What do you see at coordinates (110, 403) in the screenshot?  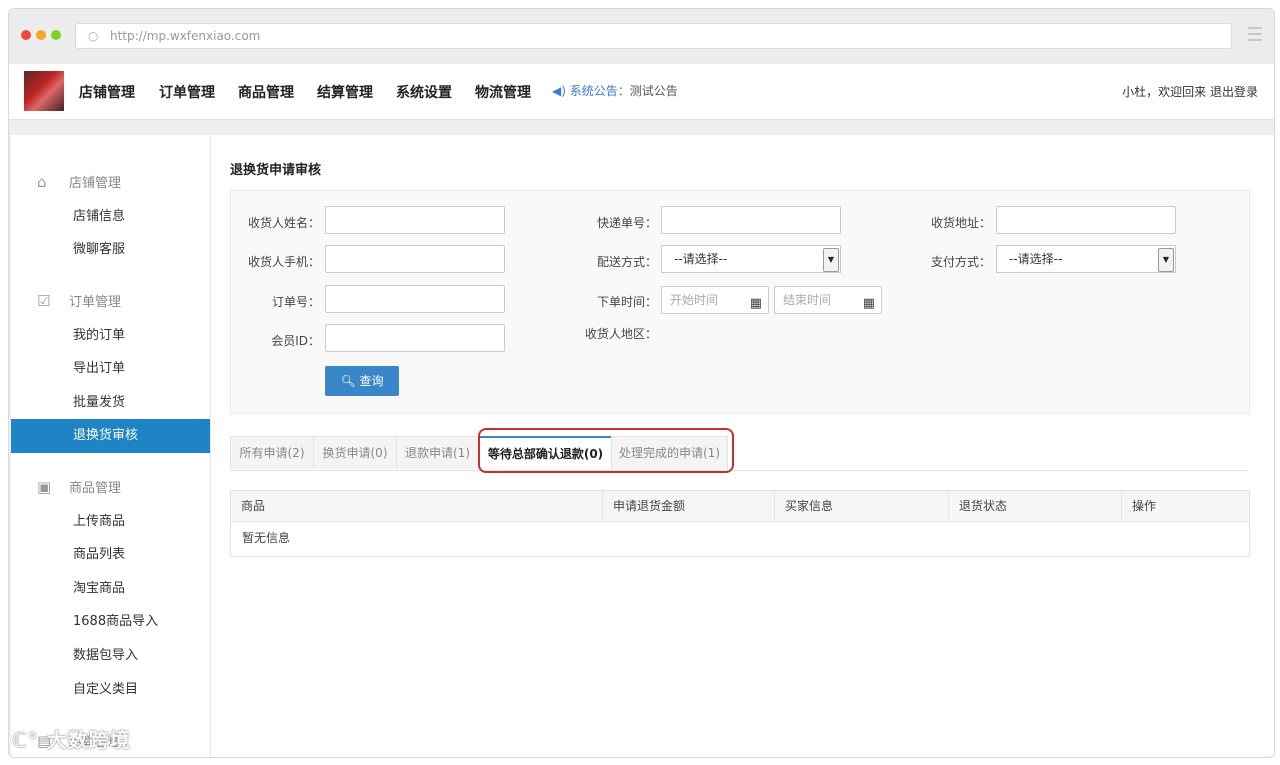 I see `sidebar-item-batch-ship: 批量发货` at bounding box center [110, 403].